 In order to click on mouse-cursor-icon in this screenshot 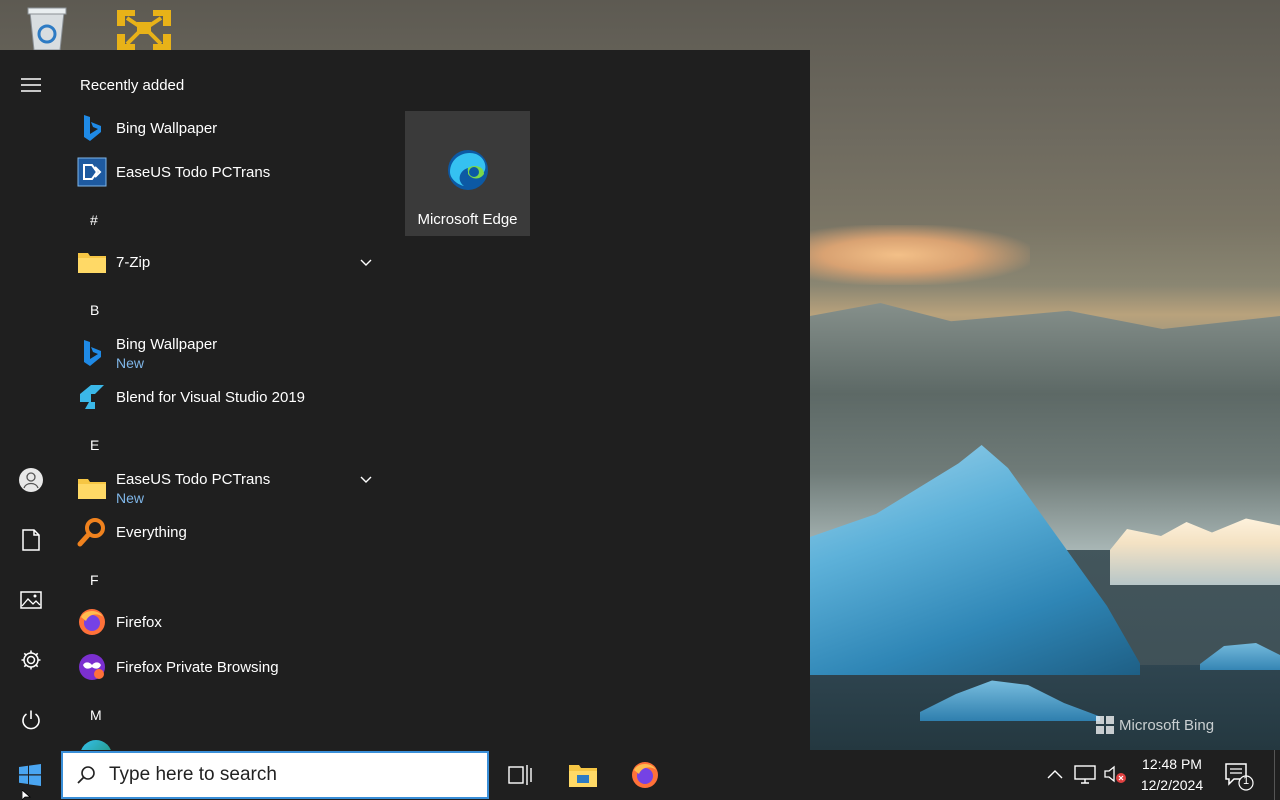, I will do `click(27, 795)`.